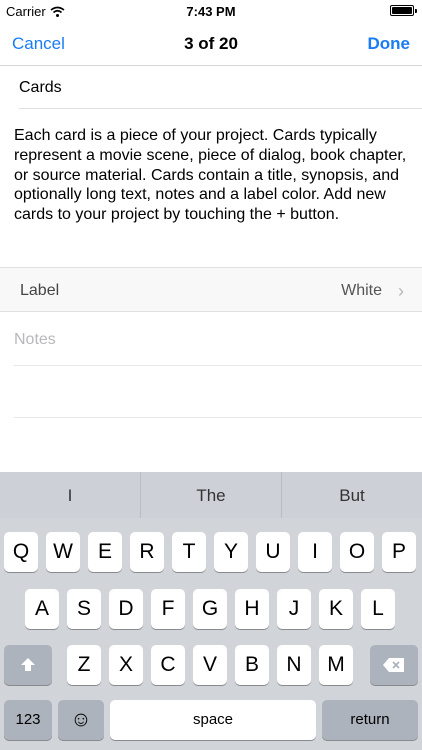  I want to click on key-x: X, so click(126, 665).